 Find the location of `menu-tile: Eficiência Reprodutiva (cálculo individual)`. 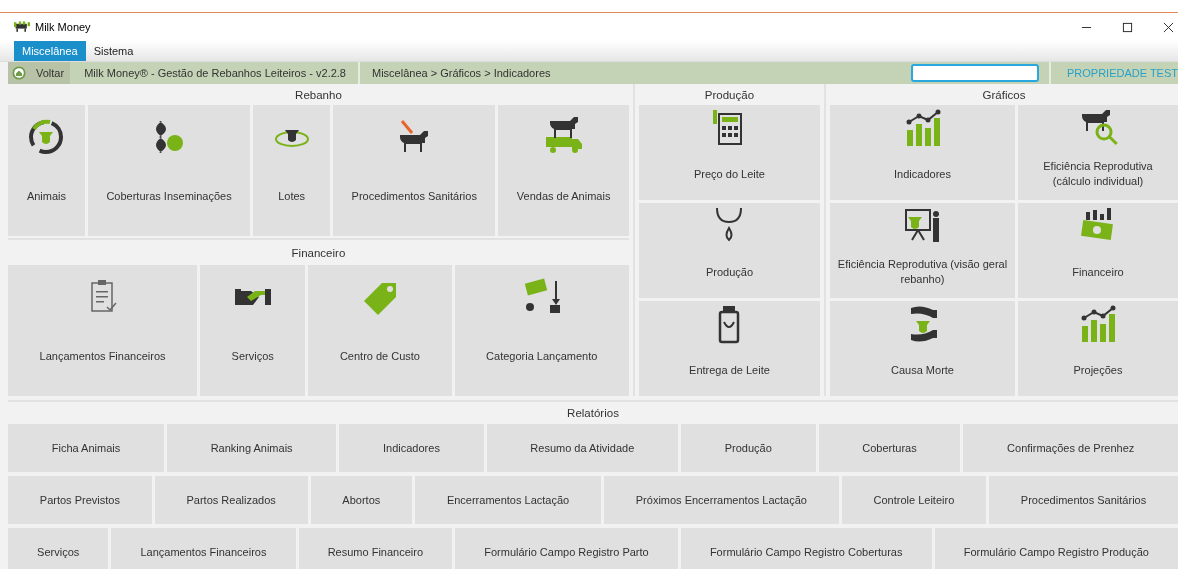

menu-tile: Eficiência Reprodutiva (cálculo individual) is located at coordinates (1098, 152).